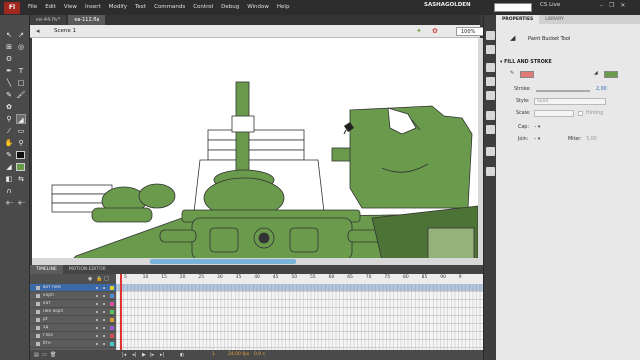 The height and width of the screenshot is (360, 640). I want to click on layer-row: вот пем, so click(73, 288).